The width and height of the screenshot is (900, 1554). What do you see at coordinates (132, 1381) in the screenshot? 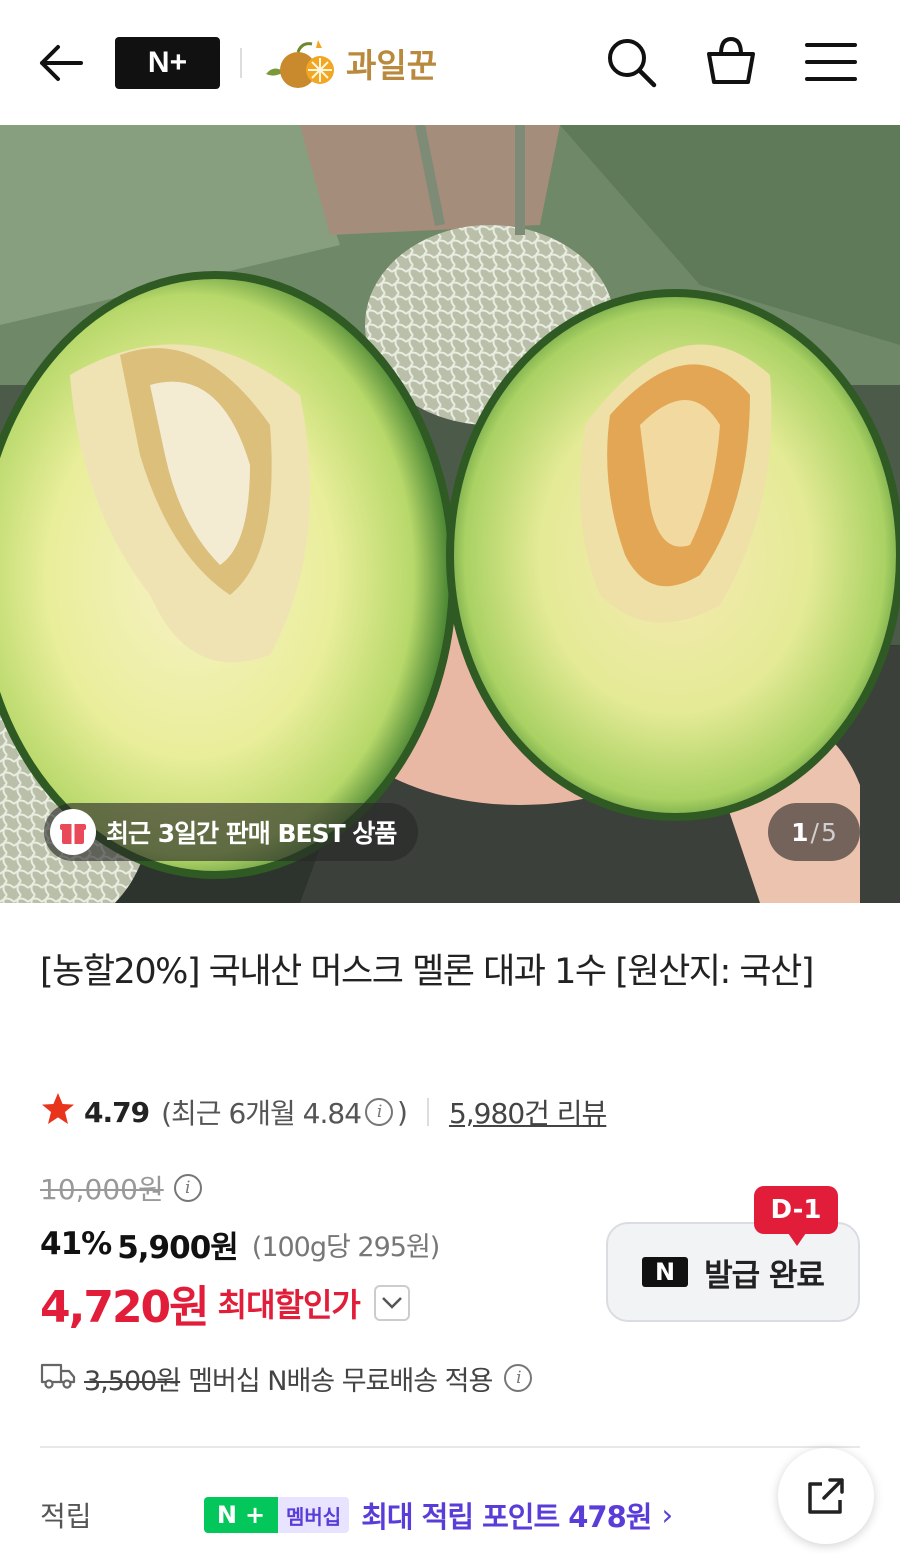
I see `original-shipping-fee: 3,500원` at bounding box center [132, 1381].